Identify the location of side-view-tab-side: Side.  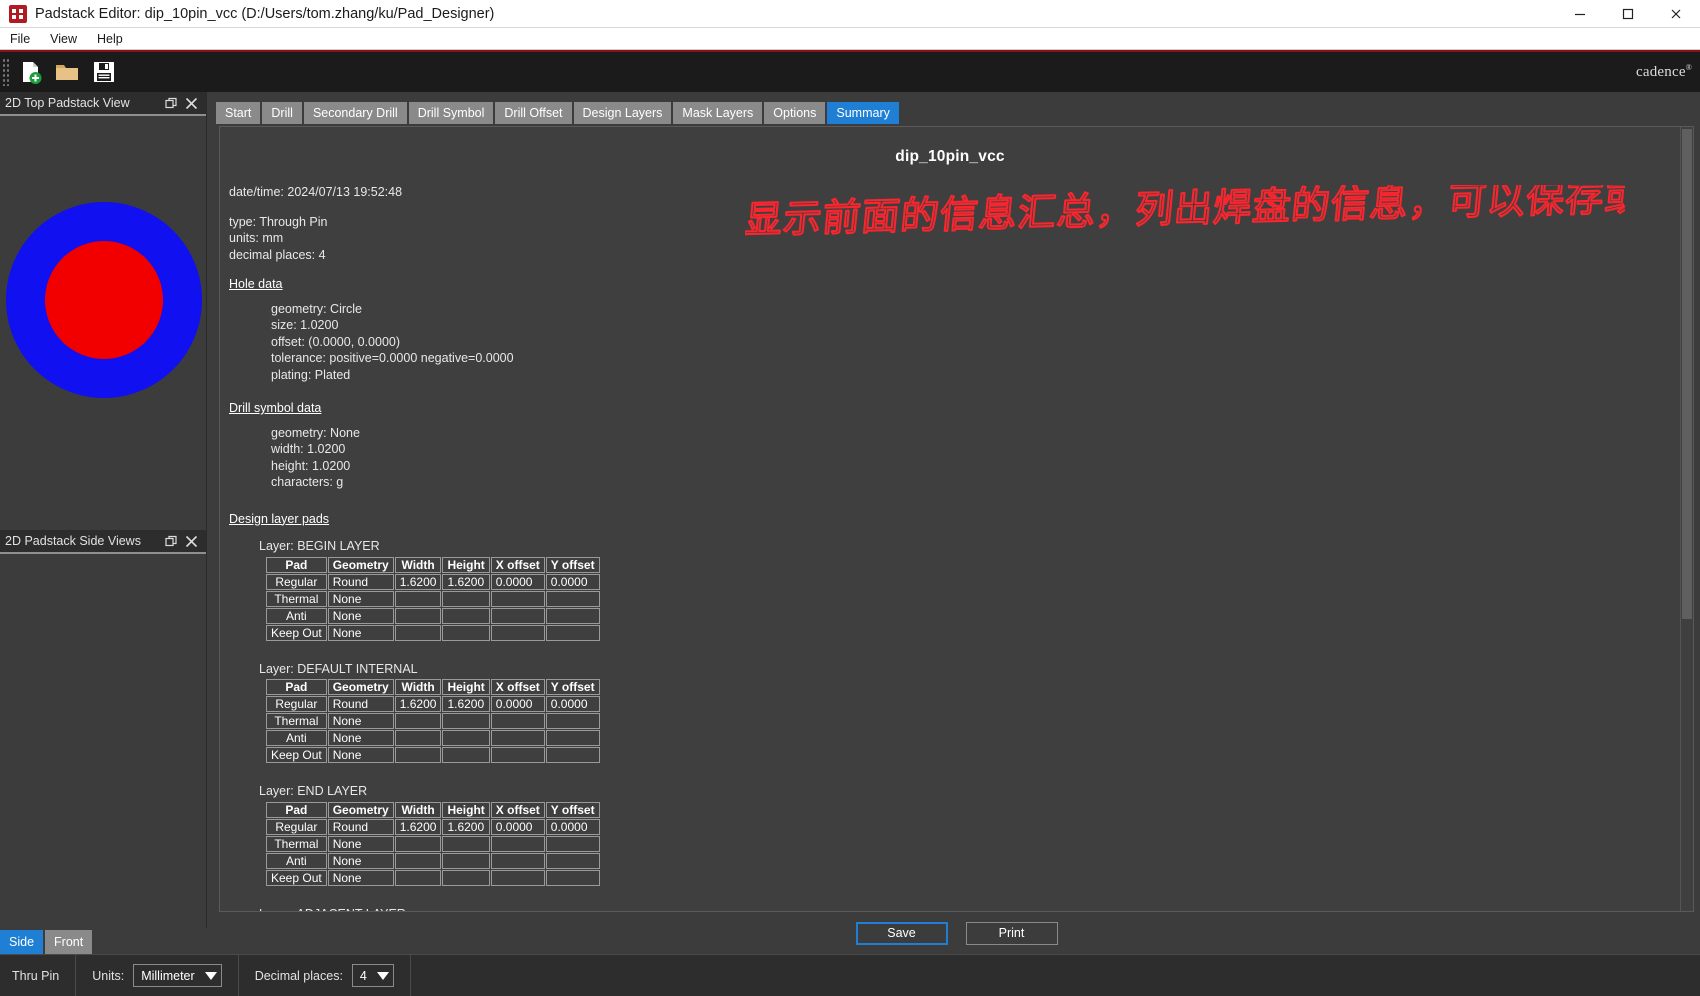
(22, 942).